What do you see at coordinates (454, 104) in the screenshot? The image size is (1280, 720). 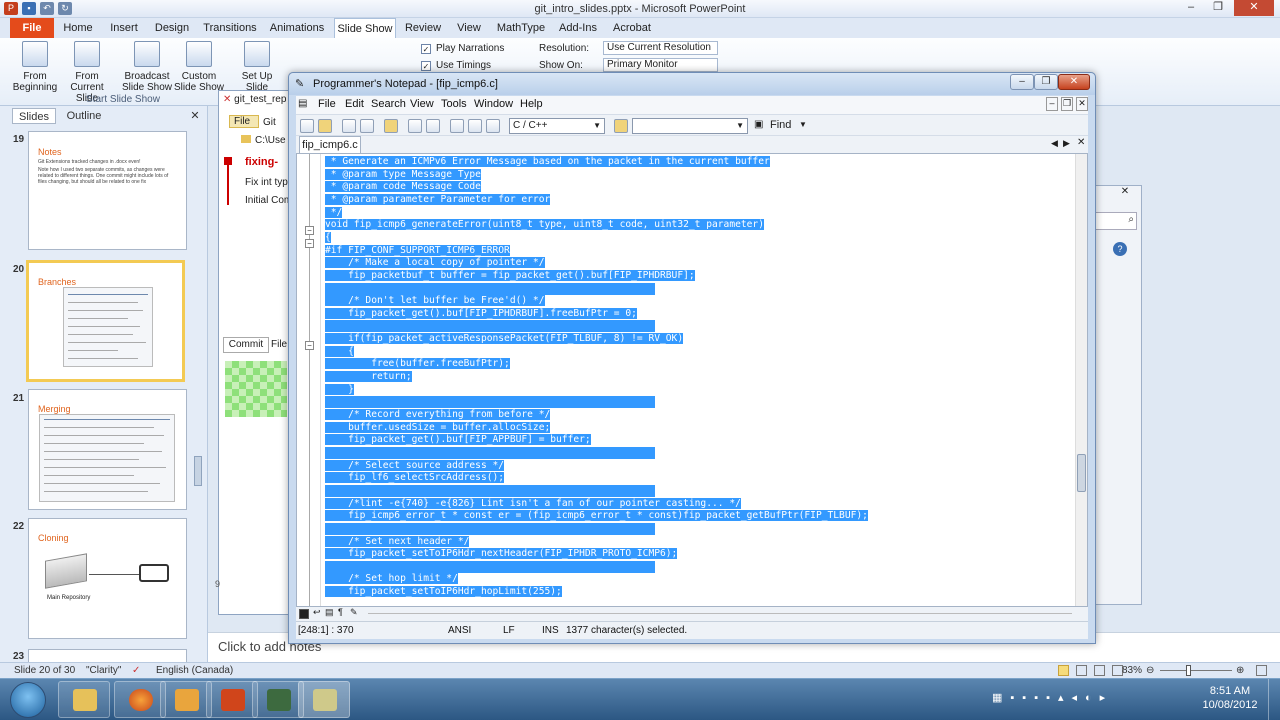 I see `menu-tools: Tools` at bounding box center [454, 104].